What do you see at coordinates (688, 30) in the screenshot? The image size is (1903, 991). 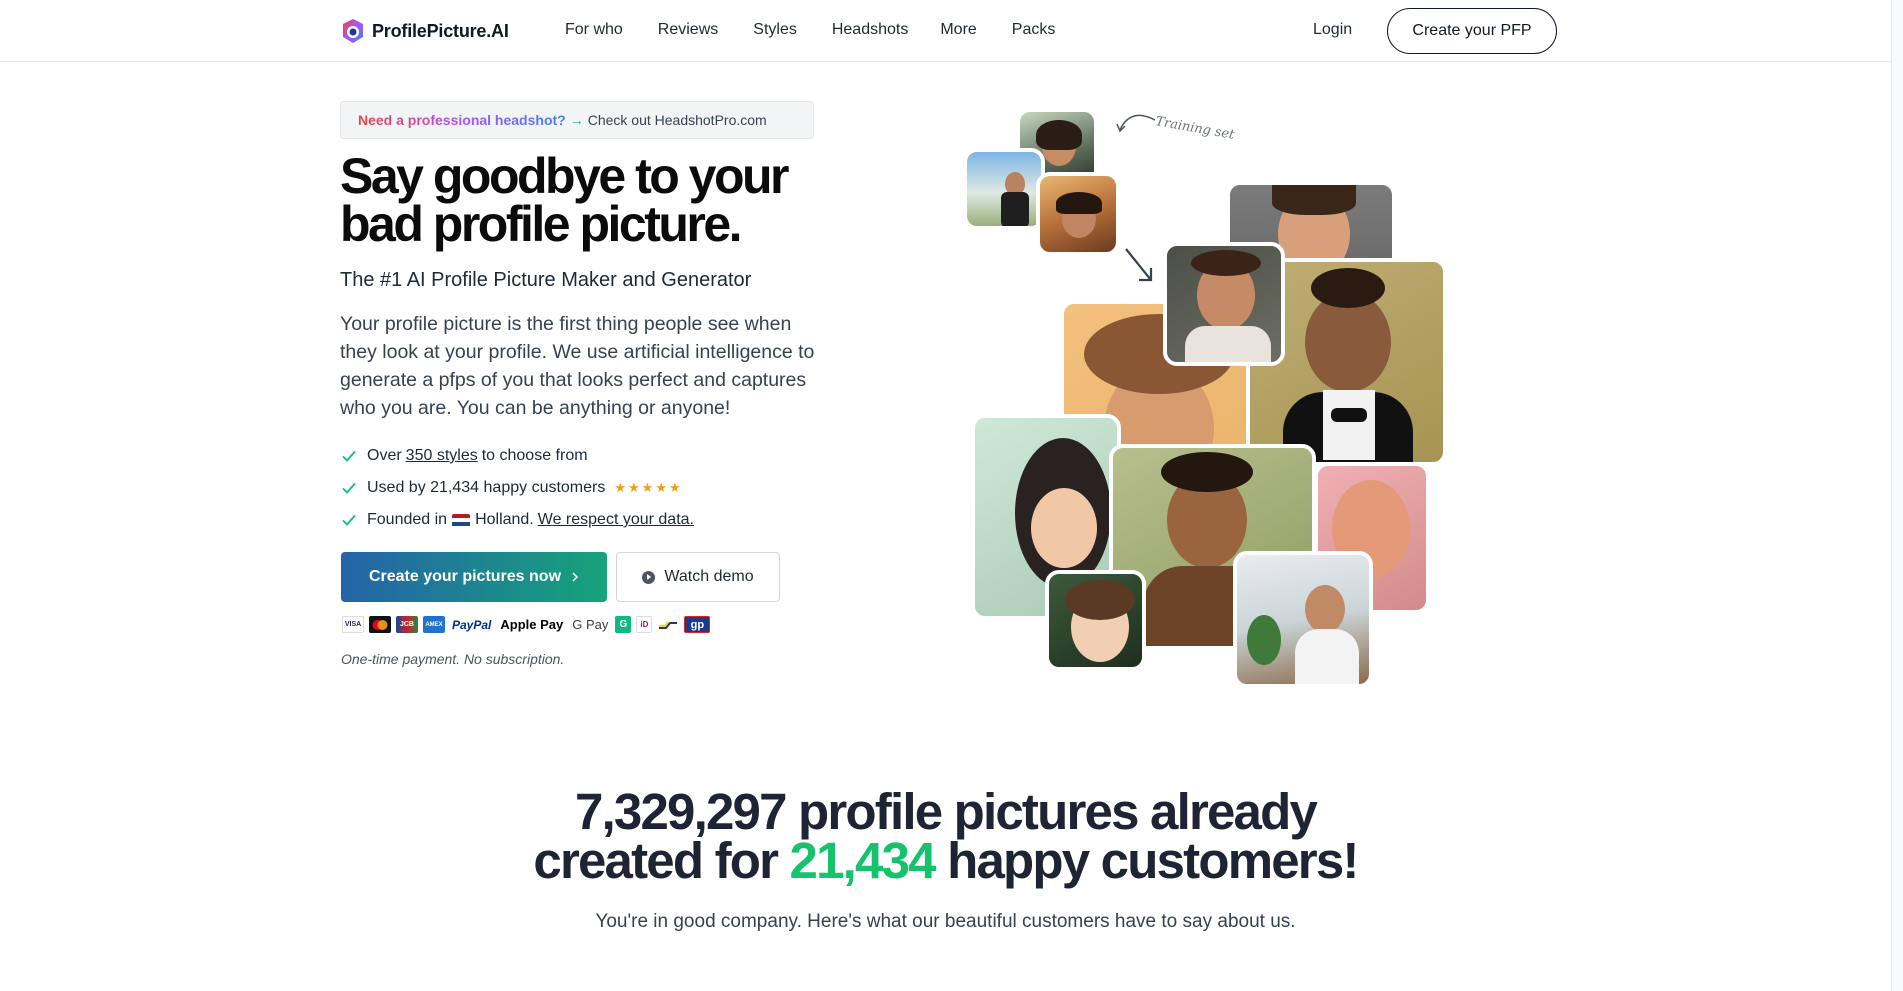 I see `nav-reviews: Reviews` at bounding box center [688, 30].